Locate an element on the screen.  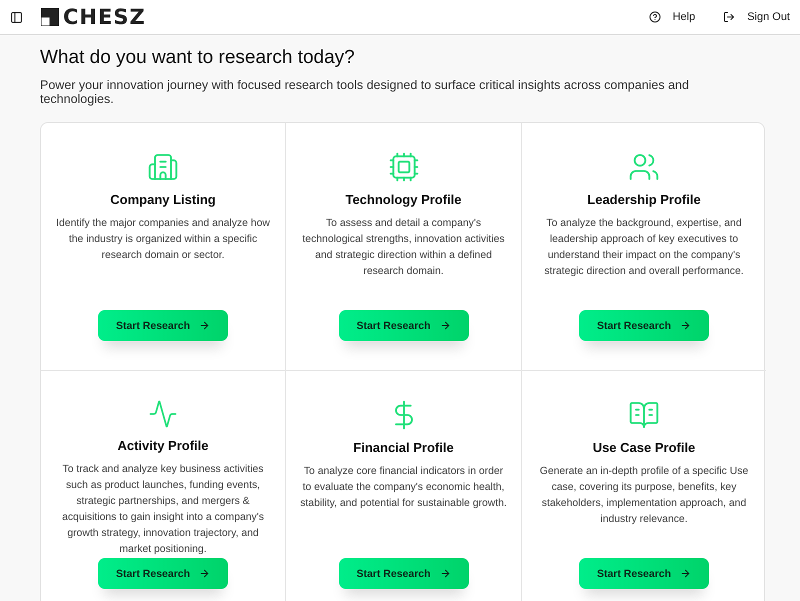
page-subtitle: Power your innovation journey with focused research tools designed to surface critical insights across companies and technologies. is located at coordinates (365, 92).